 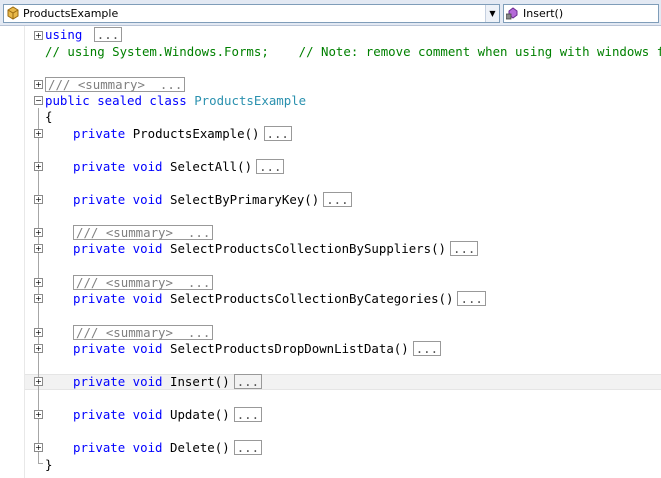 I want to click on member-signature: SelectProductsCollectionBySuppliers(), so click(x=308, y=248).